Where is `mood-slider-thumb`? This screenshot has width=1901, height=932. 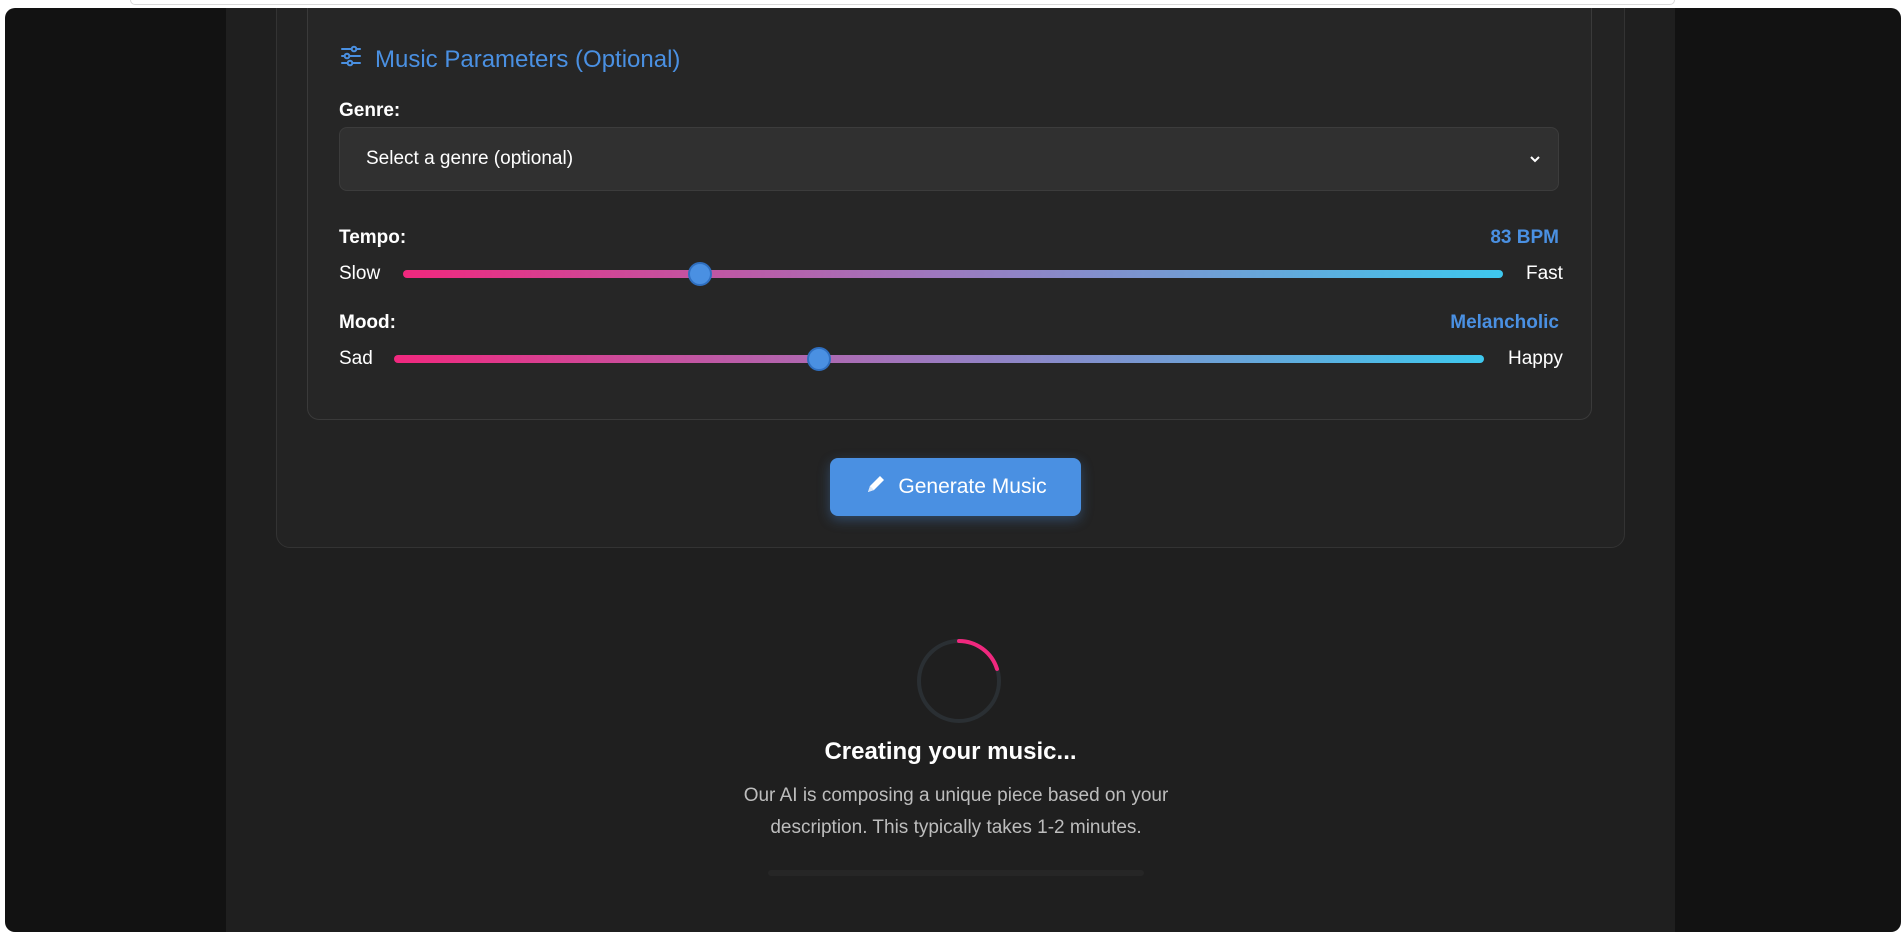 mood-slider-thumb is located at coordinates (819, 359).